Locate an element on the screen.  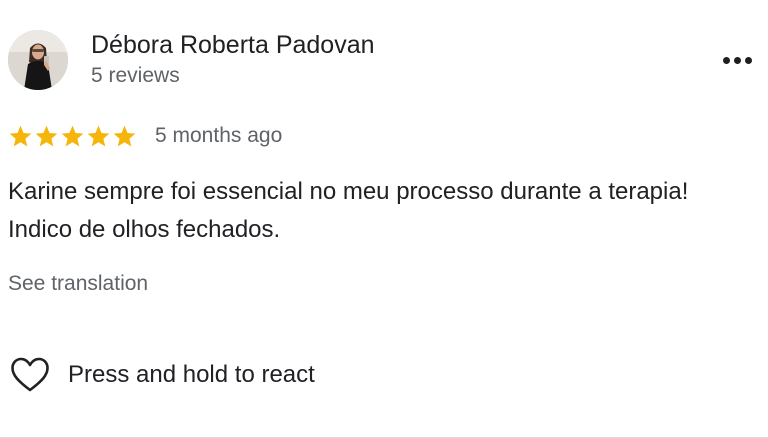
star-rating is located at coordinates (72, 136).